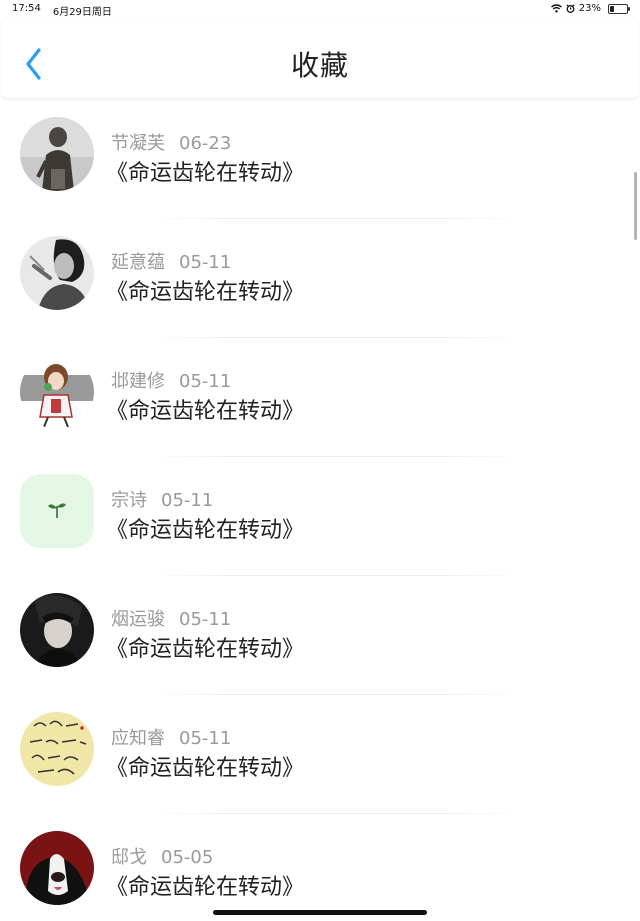 This screenshot has height=921, width=640. Describe the element at coordinates (205, 143) in the screenshot. I see `item-date: 06-23` at that location.